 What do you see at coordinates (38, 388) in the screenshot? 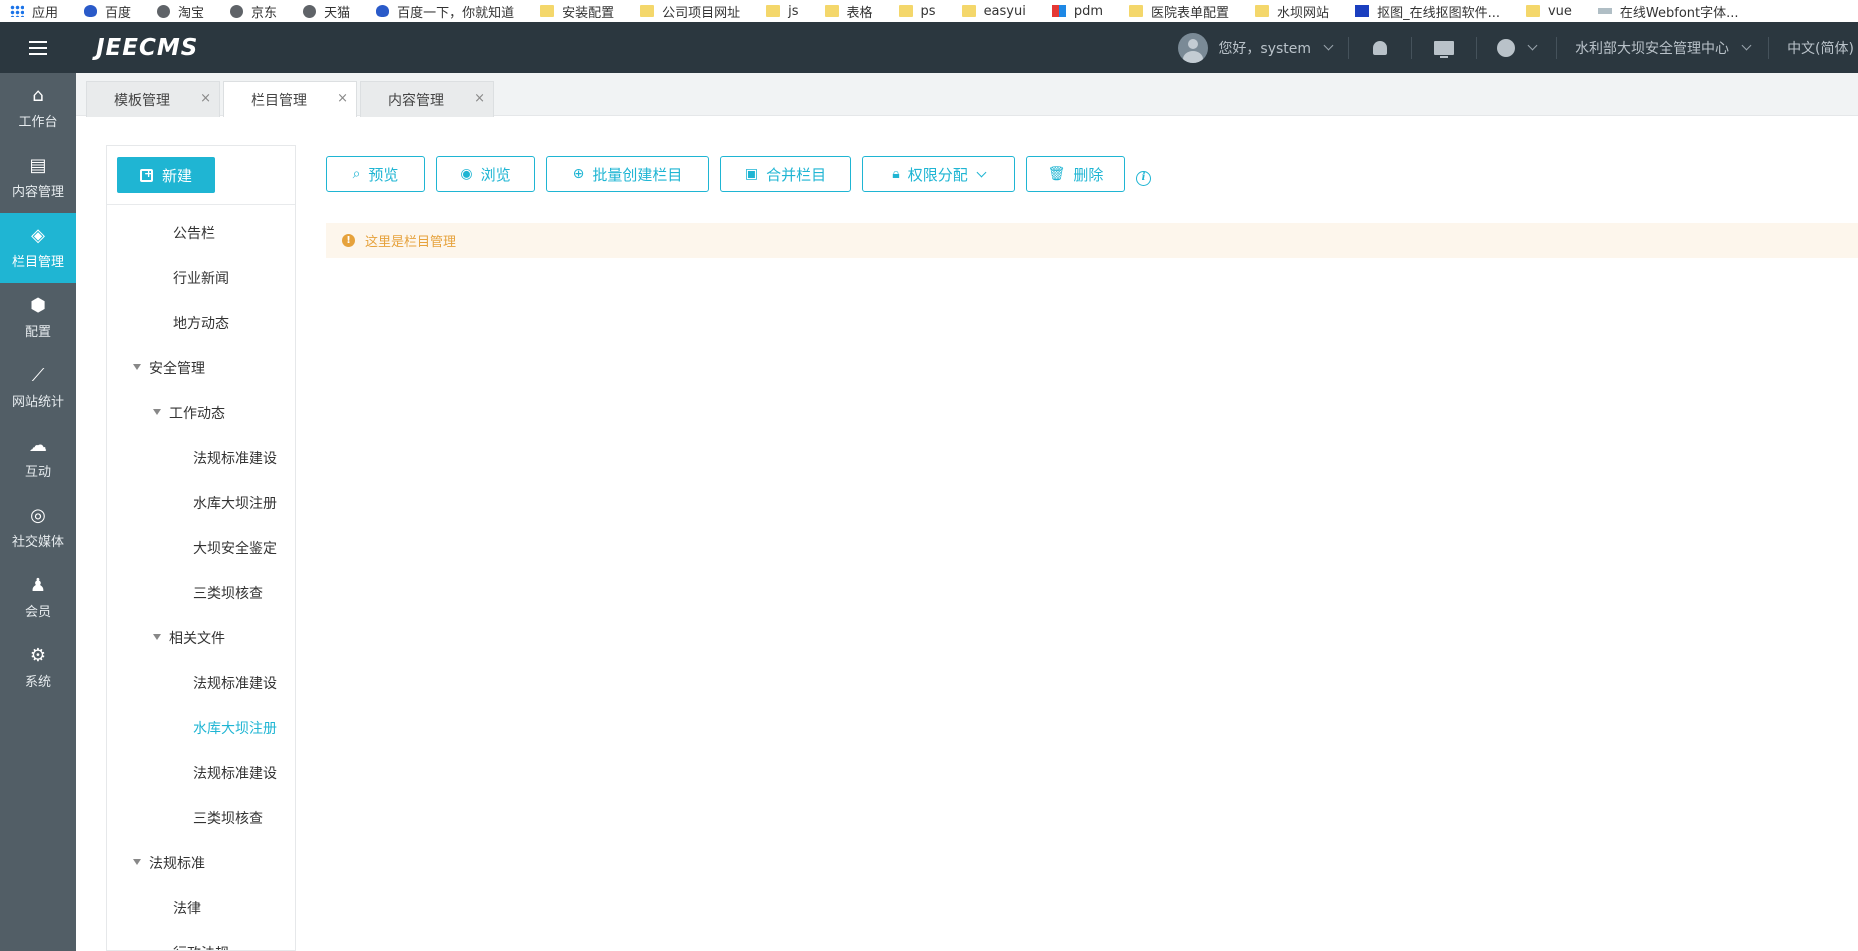
I see `sidebar-item-statistics: ⟋ 网站统计` at bounding box center [38, 388].